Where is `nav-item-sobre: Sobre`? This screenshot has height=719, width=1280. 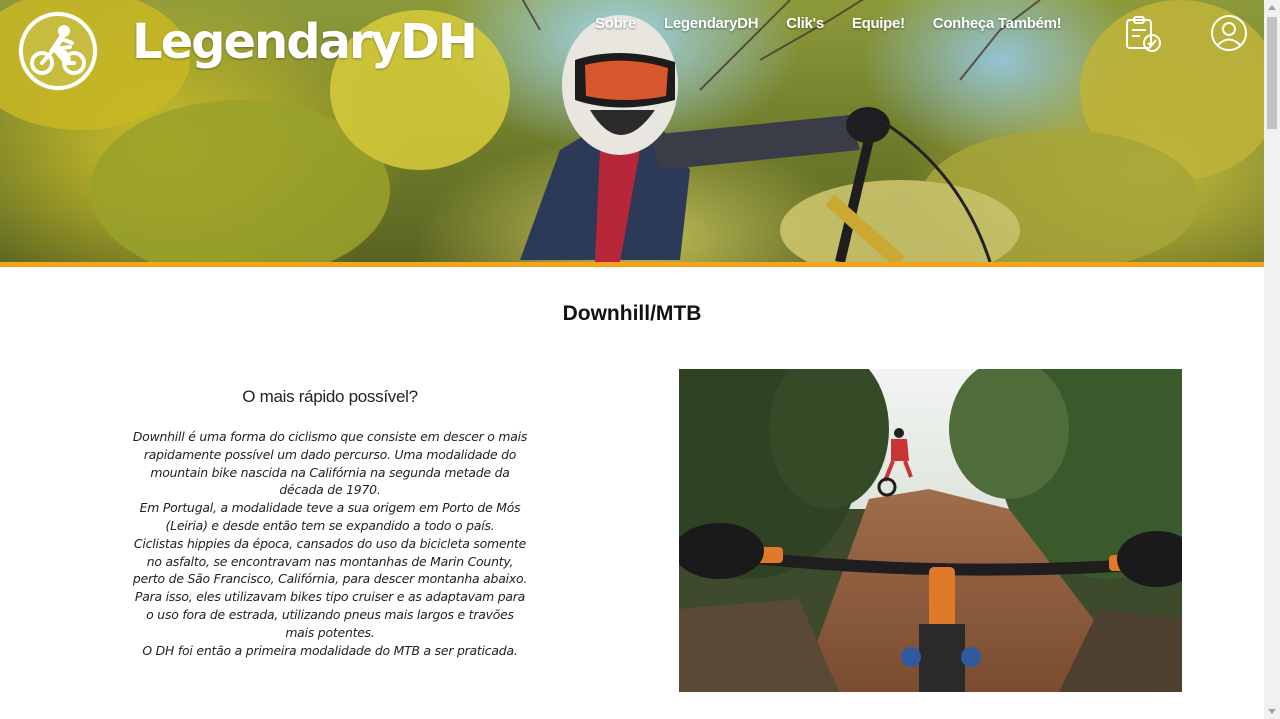 nav-item-sobre: Sobre is located at coordinates (615, 23).